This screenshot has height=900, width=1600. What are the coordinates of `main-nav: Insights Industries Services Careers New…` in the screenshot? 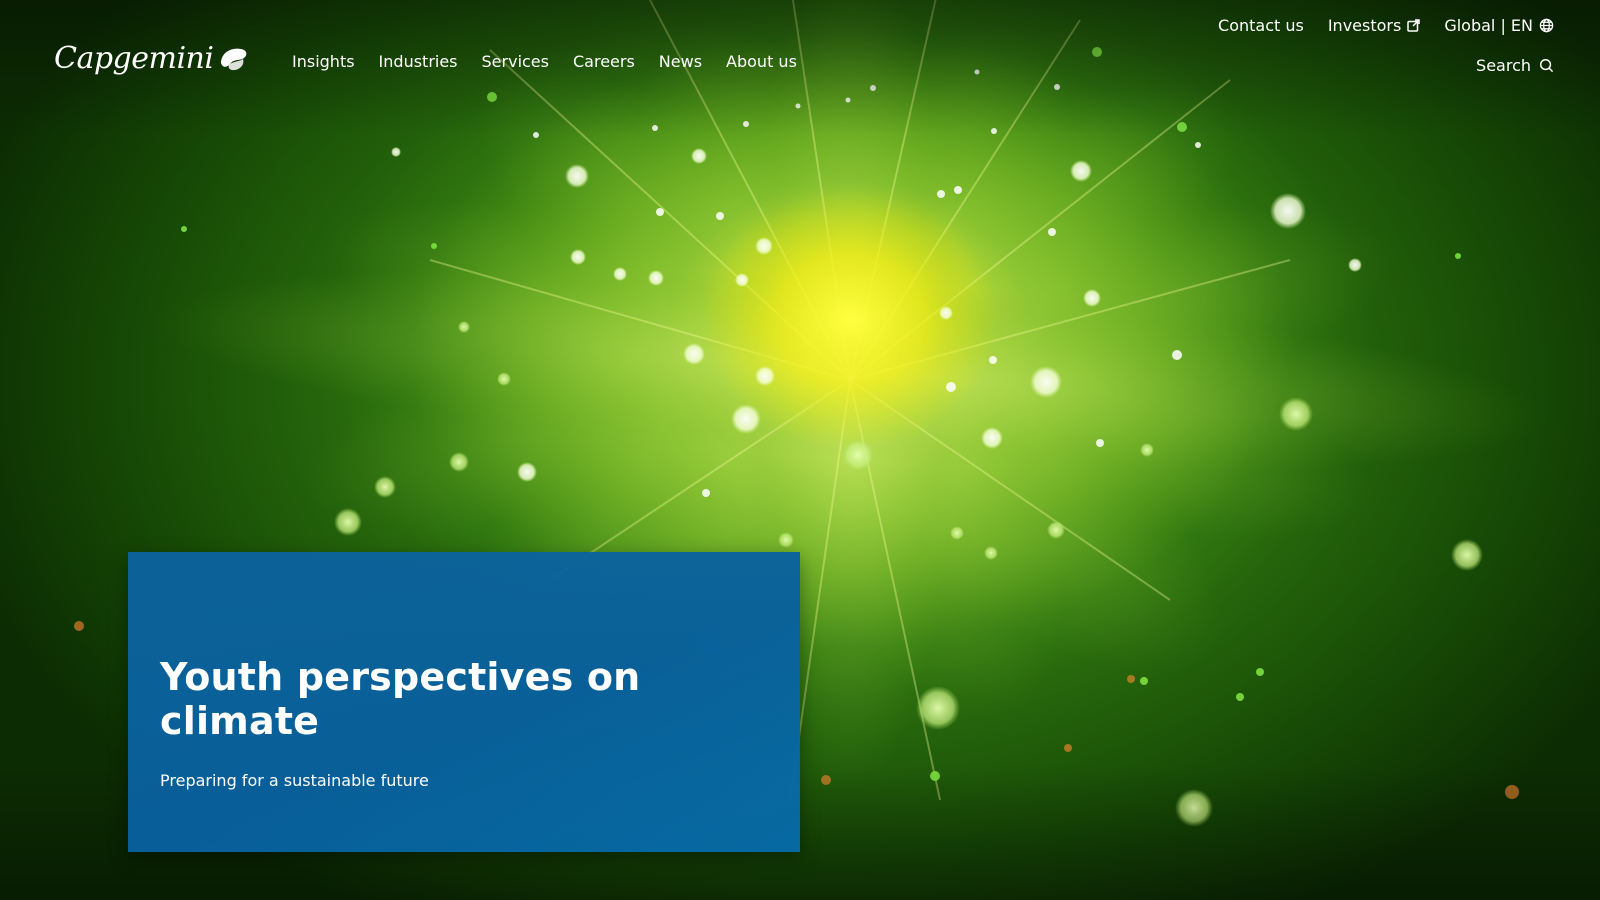 It's located at (544, 61).